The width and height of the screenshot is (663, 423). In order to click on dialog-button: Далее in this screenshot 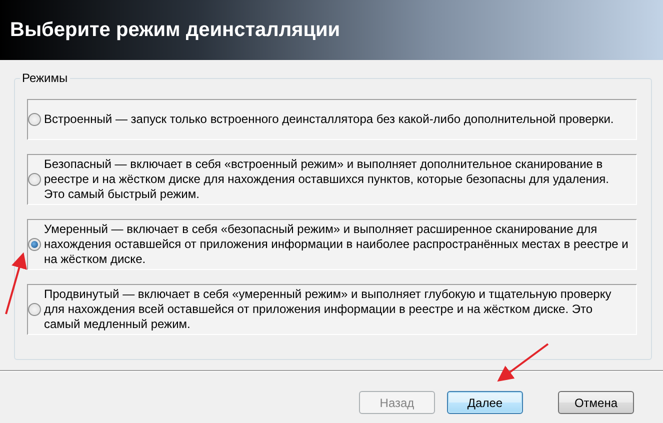, I will do `click(485, 402)`.